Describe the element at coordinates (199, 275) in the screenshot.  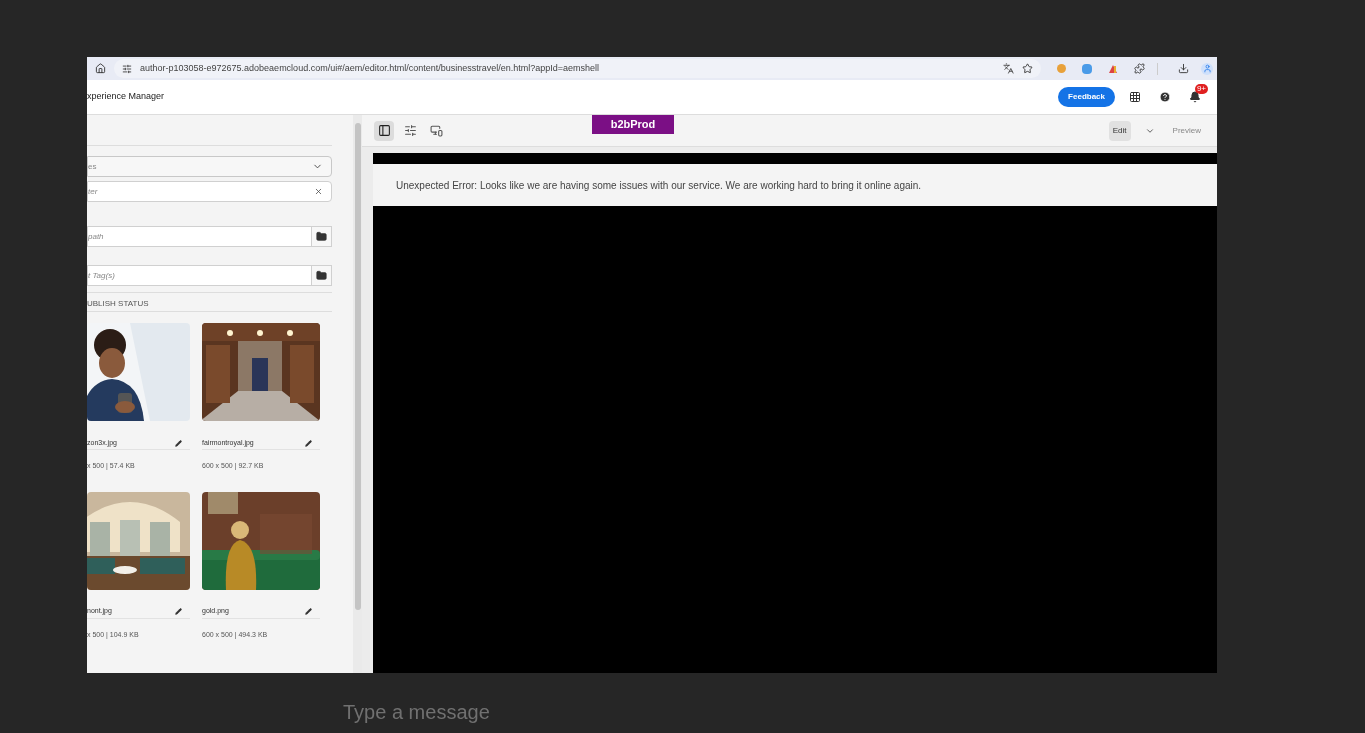
I see `path-field: t Tag(s)` at that location.